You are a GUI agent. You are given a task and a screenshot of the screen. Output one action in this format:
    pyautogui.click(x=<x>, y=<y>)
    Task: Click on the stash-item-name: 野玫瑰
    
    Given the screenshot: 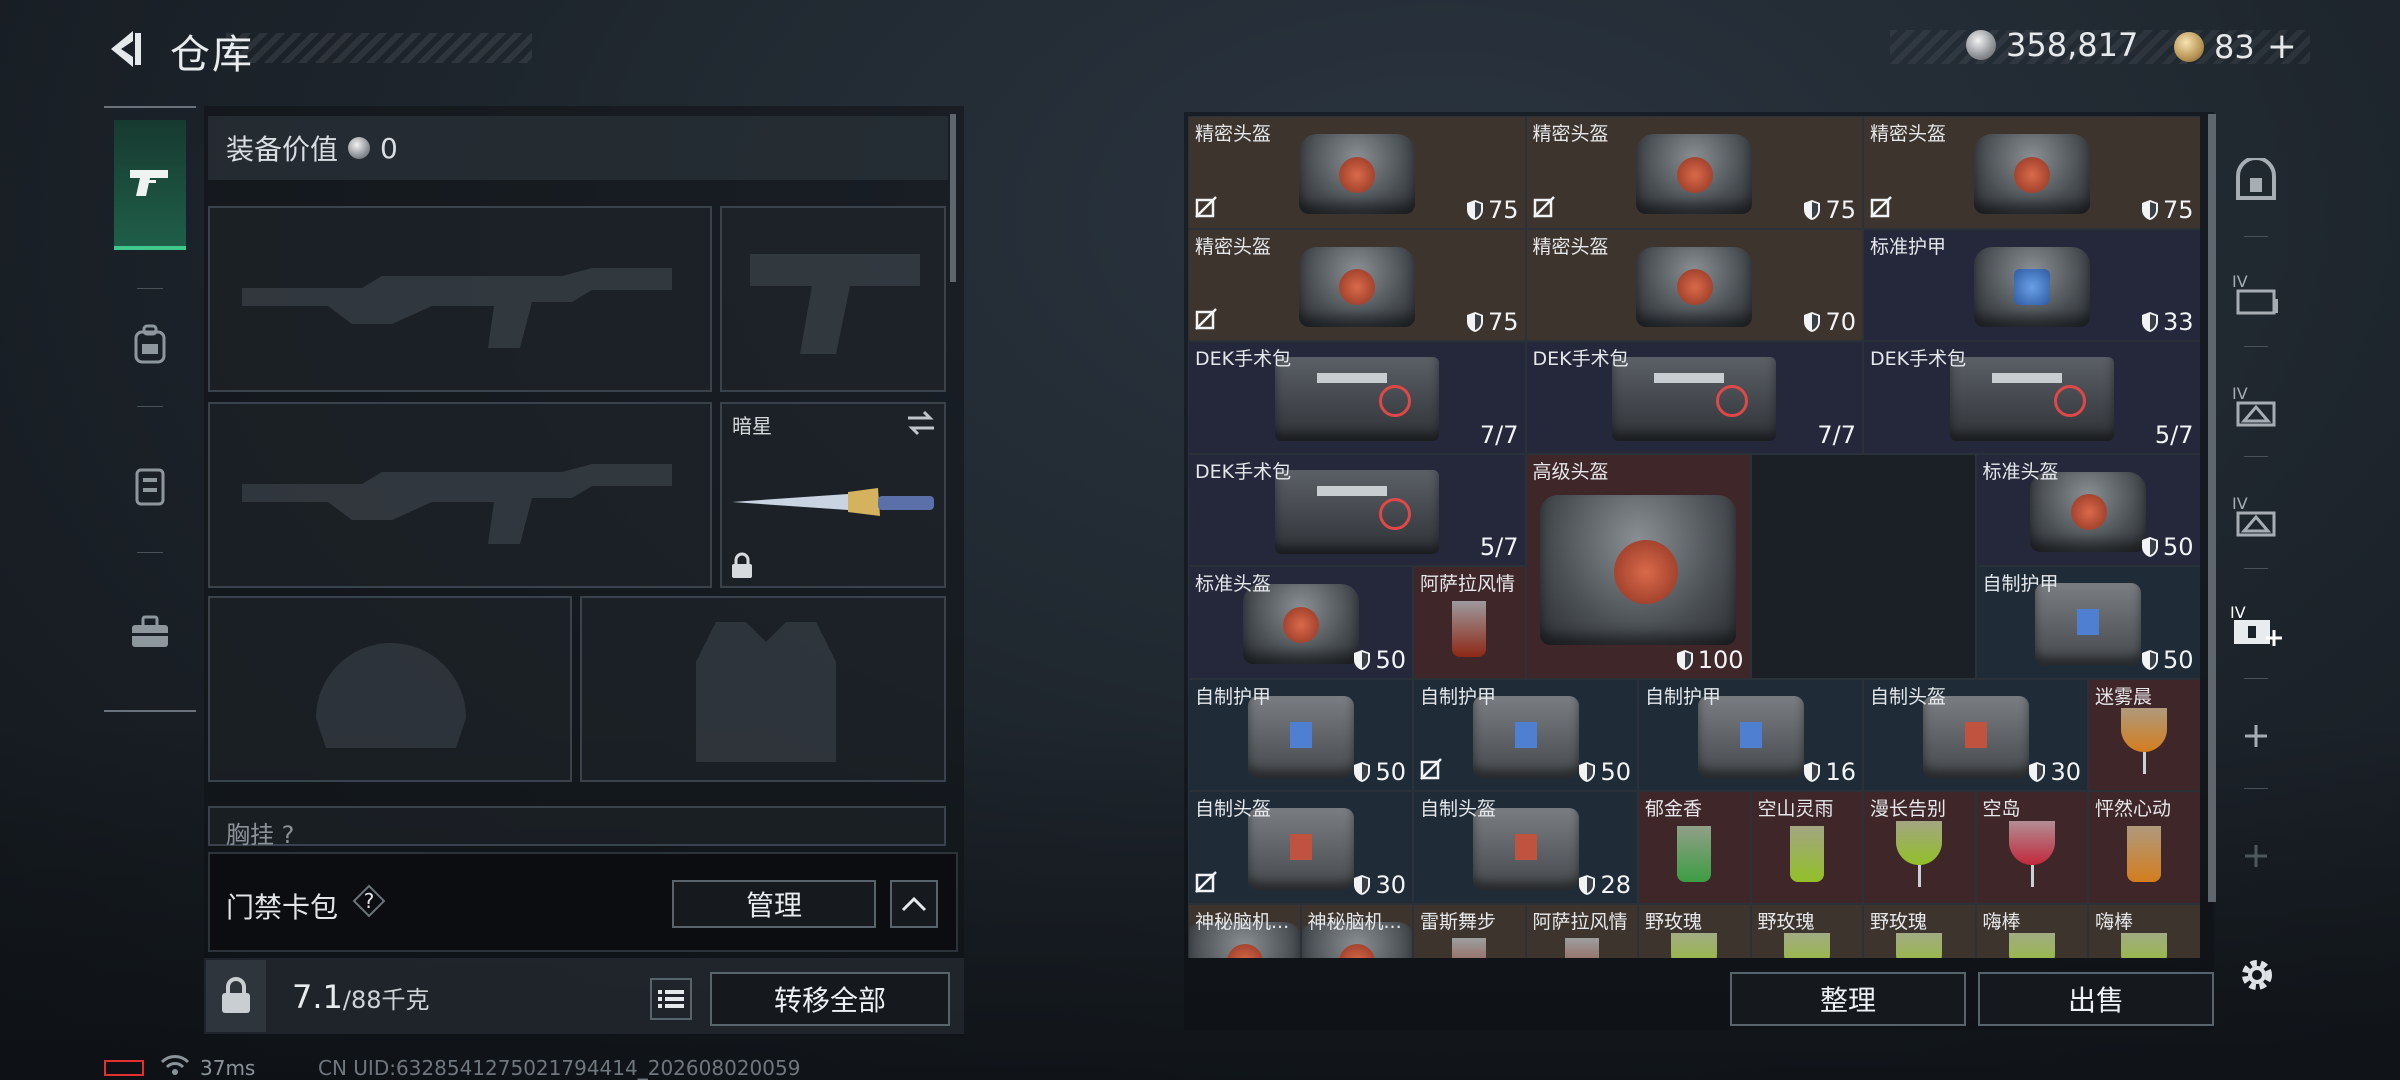 What is the action you would take?
    pyautogui.click(x=1786, y=921)
    